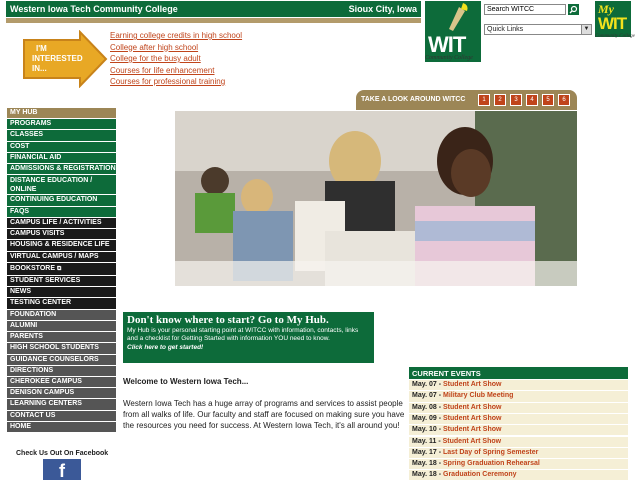 This screenshot has width=640, height=480. I want to click on mywit-wit-text: WIT, so click(612, 23).